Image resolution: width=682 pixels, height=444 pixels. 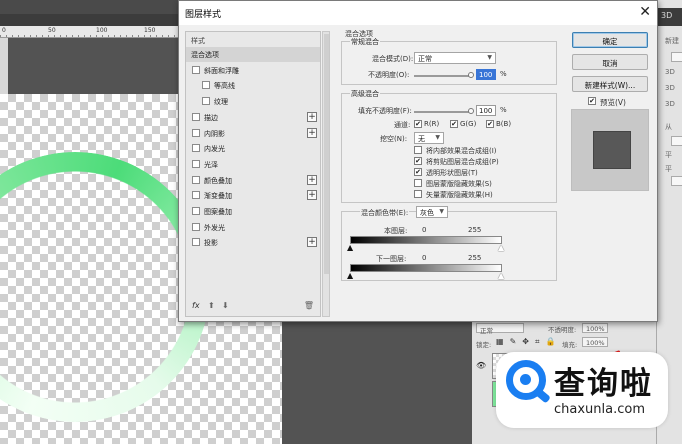 What do you see at coordinates (501, 248) in the screenshot?
I see `this-layer-white-slider: ▲` at bounding box center [501, 248].